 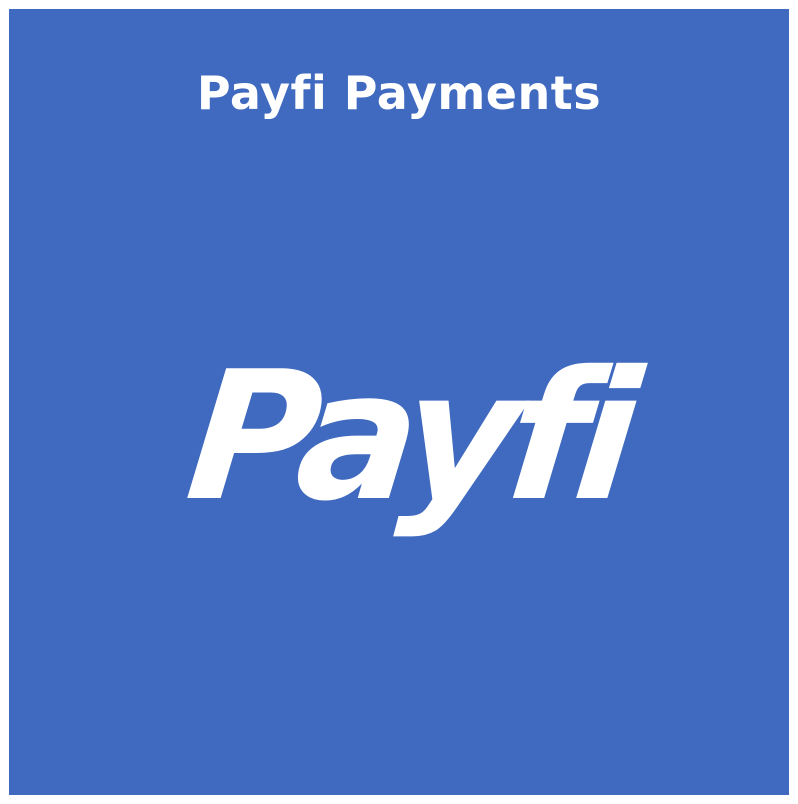 I want to click on page-title: Payfi Payments, so click(x=399, y=93).